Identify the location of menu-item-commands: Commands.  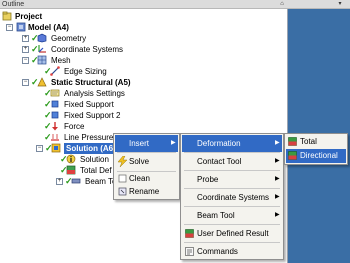
(232, 251).